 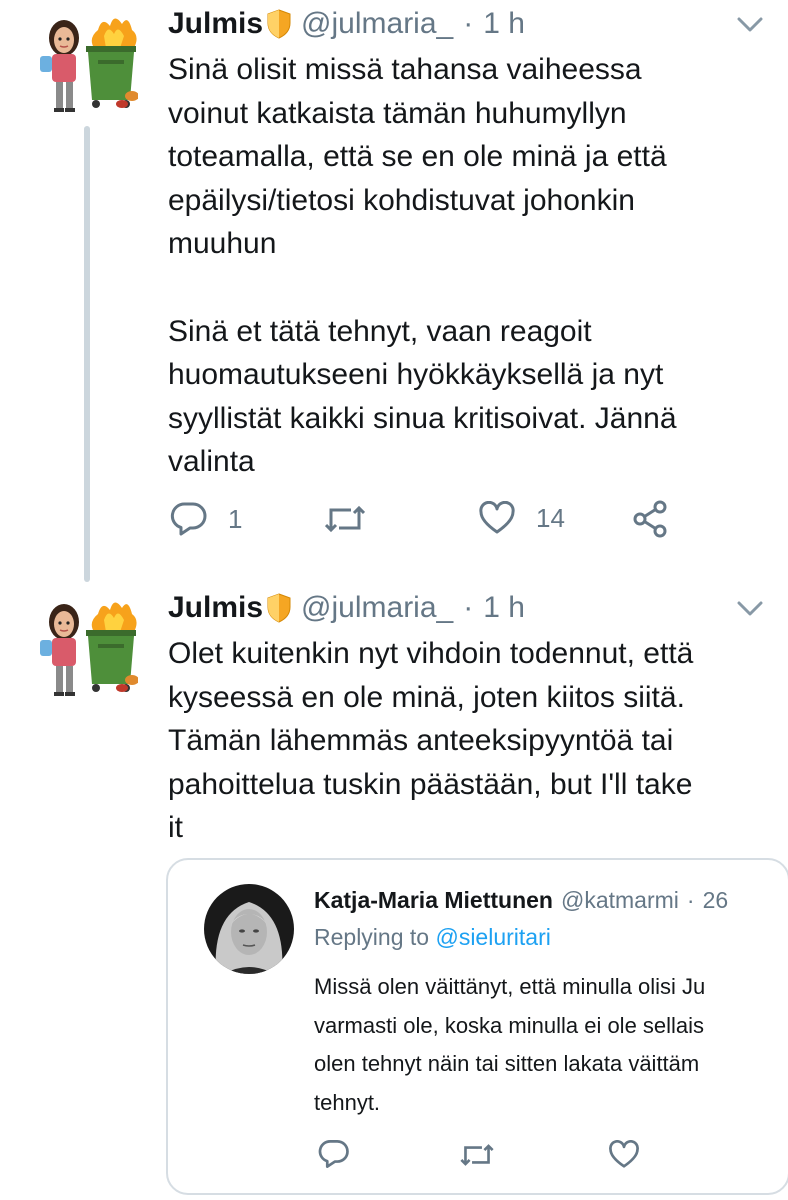 I want to click on share-button, so click(x=650, y=519).